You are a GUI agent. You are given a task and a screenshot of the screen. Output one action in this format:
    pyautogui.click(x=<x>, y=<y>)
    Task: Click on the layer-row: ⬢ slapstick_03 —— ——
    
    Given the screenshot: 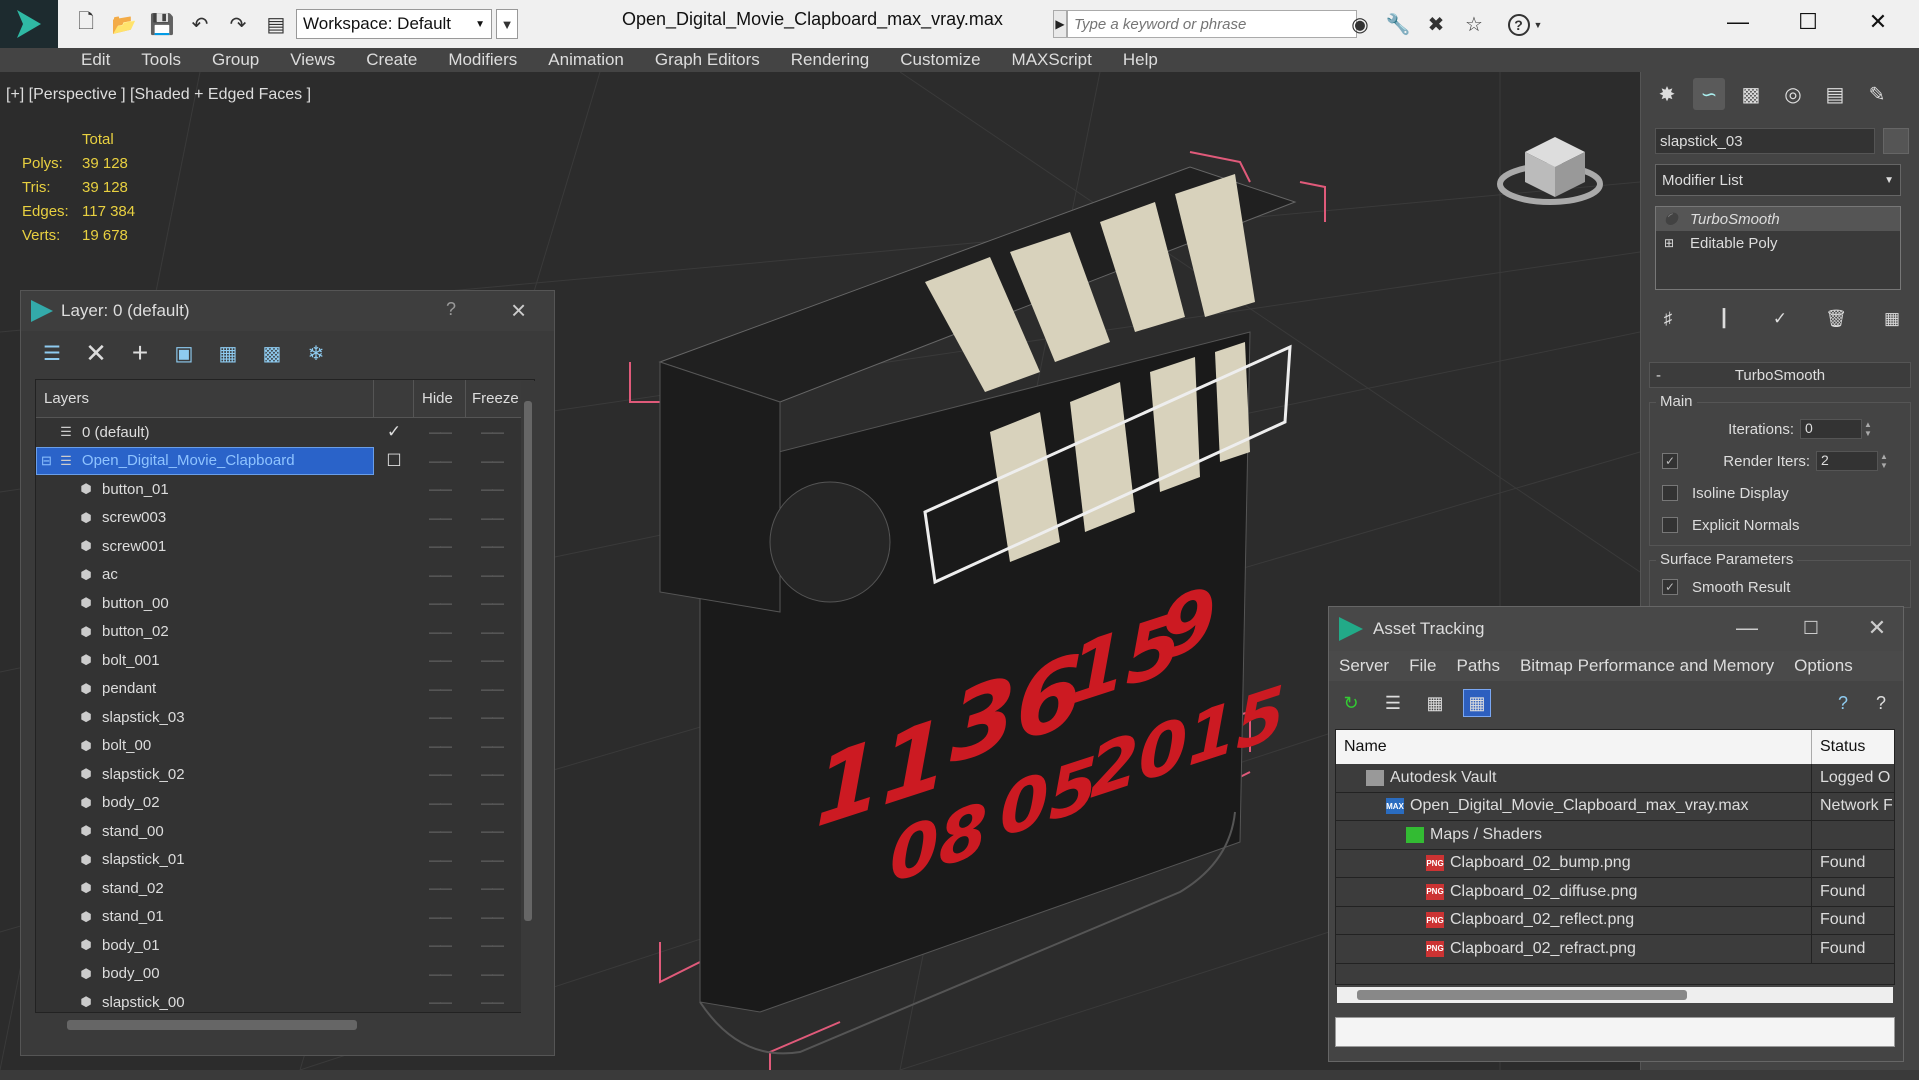 What is the action you would take?
    pyautogui.click(x=285, y=717)
    